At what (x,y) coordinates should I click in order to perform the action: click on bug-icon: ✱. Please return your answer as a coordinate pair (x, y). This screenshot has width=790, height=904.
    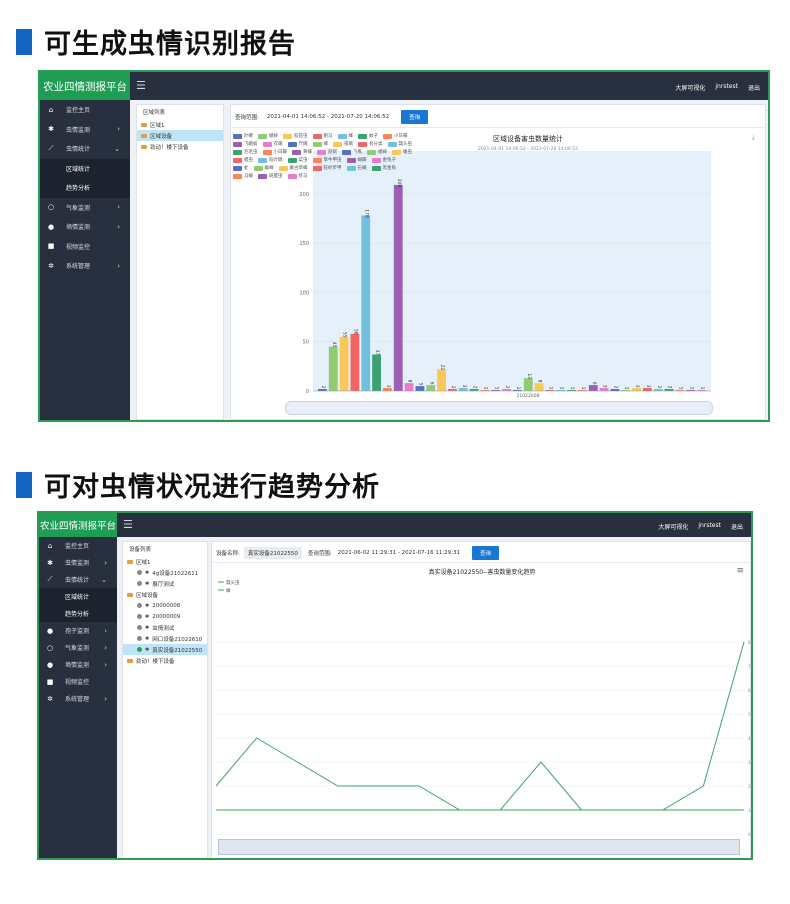
    Looking at the image, I should click on (147, 605).